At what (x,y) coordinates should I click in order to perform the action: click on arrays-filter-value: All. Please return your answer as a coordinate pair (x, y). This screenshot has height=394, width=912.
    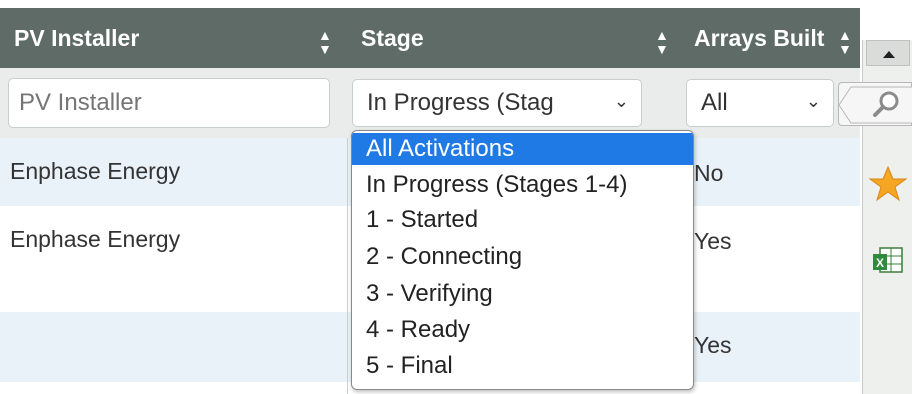
    Looking at the image, I should click on (714, 102).